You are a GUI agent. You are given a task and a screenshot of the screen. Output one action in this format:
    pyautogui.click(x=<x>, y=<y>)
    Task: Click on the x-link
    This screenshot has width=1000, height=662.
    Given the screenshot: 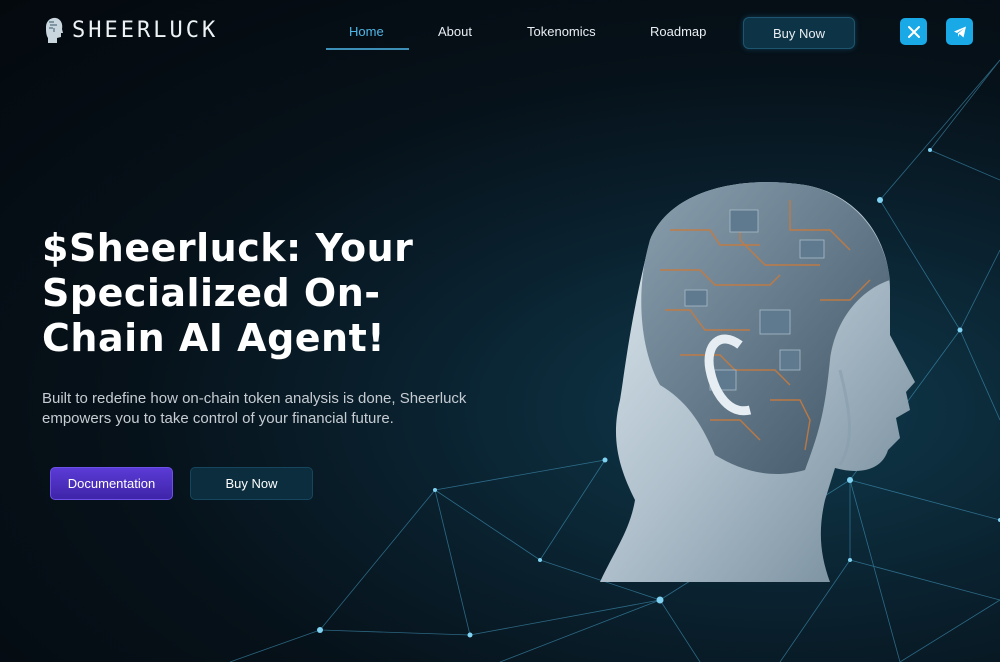 What is the action you would take?
    pyautogui.click(x=913, y=31)
    